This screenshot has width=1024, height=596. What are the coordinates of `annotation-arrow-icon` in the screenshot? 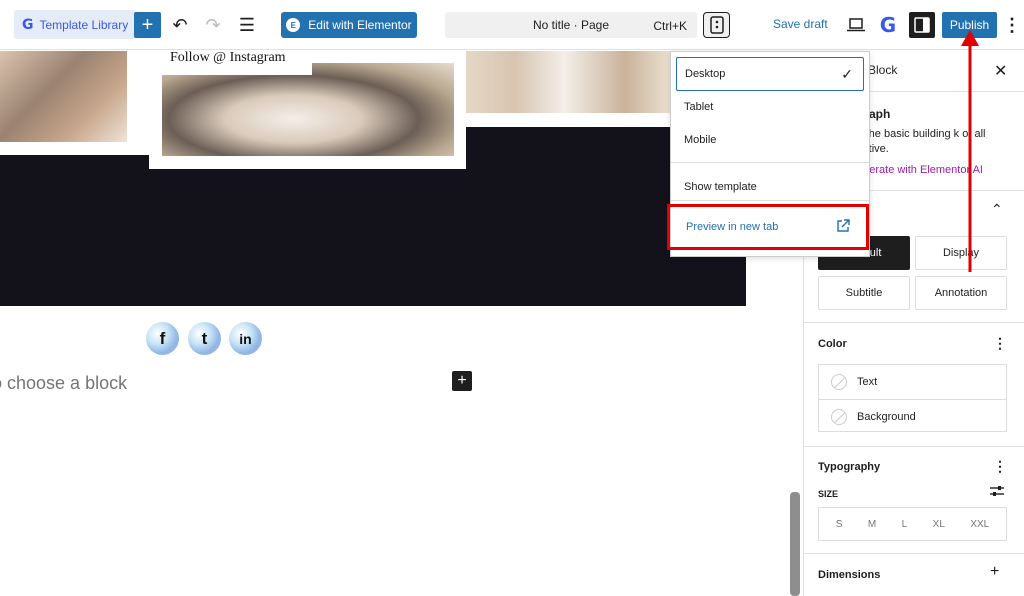 It's located at (970, 151).